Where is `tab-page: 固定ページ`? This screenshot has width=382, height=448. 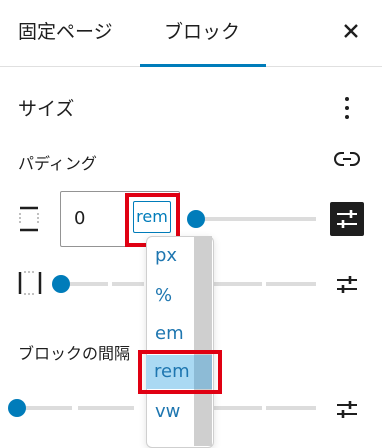
tab-page: 固定ページ is located at coordinates (65, 33).